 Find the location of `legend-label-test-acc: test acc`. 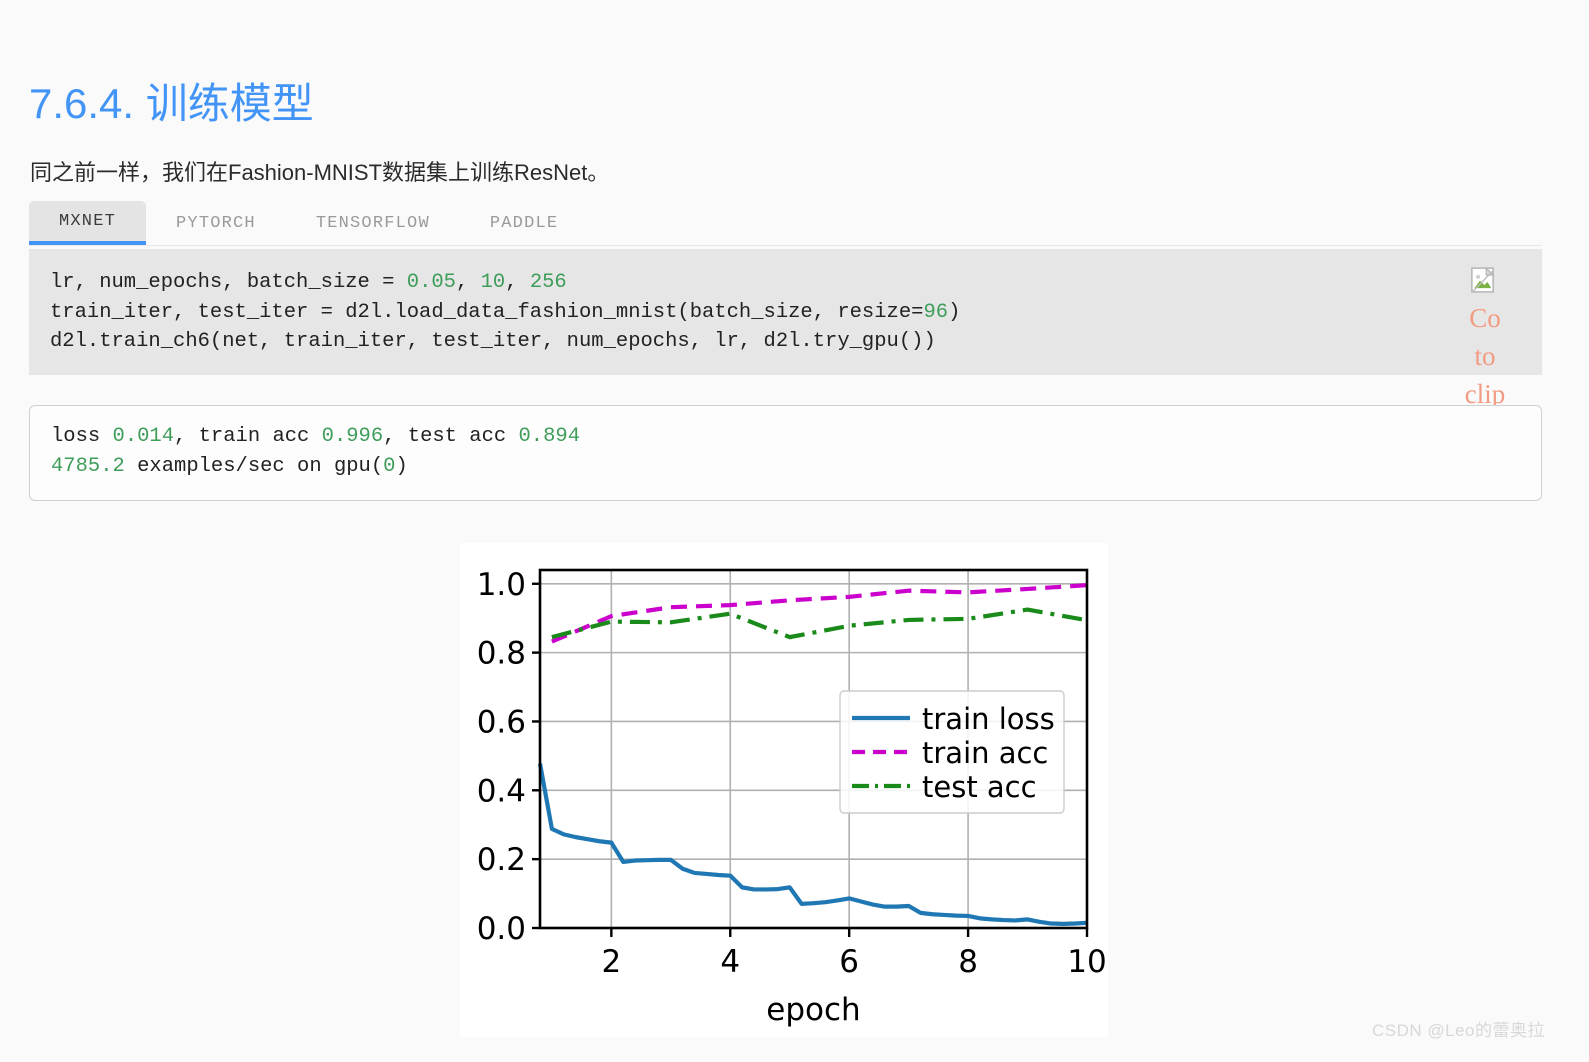

legend-label-test-acc: test acc is located at coordinates (979, 787).